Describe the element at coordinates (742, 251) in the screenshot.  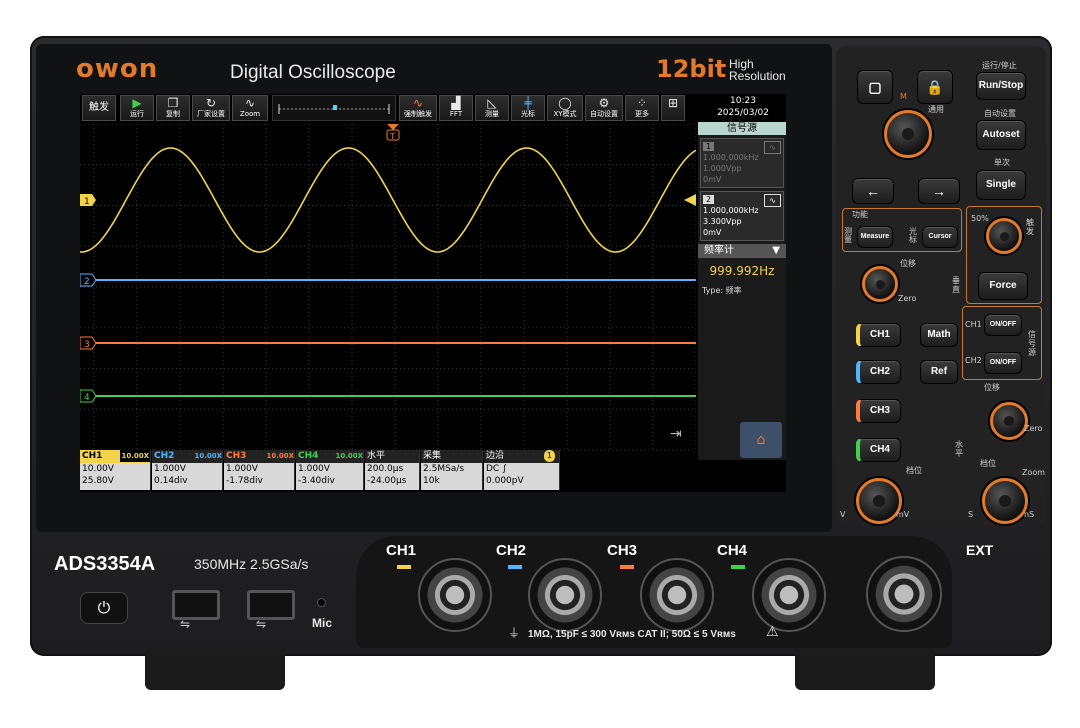
I see `frequency-counter-title: 频率计 ▼` at that location.